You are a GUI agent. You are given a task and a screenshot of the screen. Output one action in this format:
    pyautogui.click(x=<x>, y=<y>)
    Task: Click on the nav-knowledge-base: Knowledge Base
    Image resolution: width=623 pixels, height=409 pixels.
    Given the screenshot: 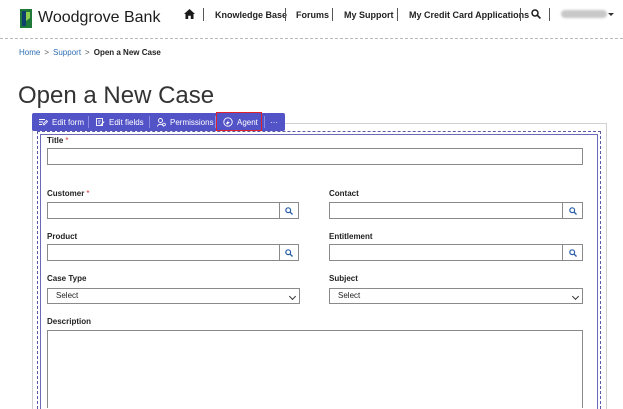 What is the action you would take?
    pyautogui.click(x=251, y=15)
    